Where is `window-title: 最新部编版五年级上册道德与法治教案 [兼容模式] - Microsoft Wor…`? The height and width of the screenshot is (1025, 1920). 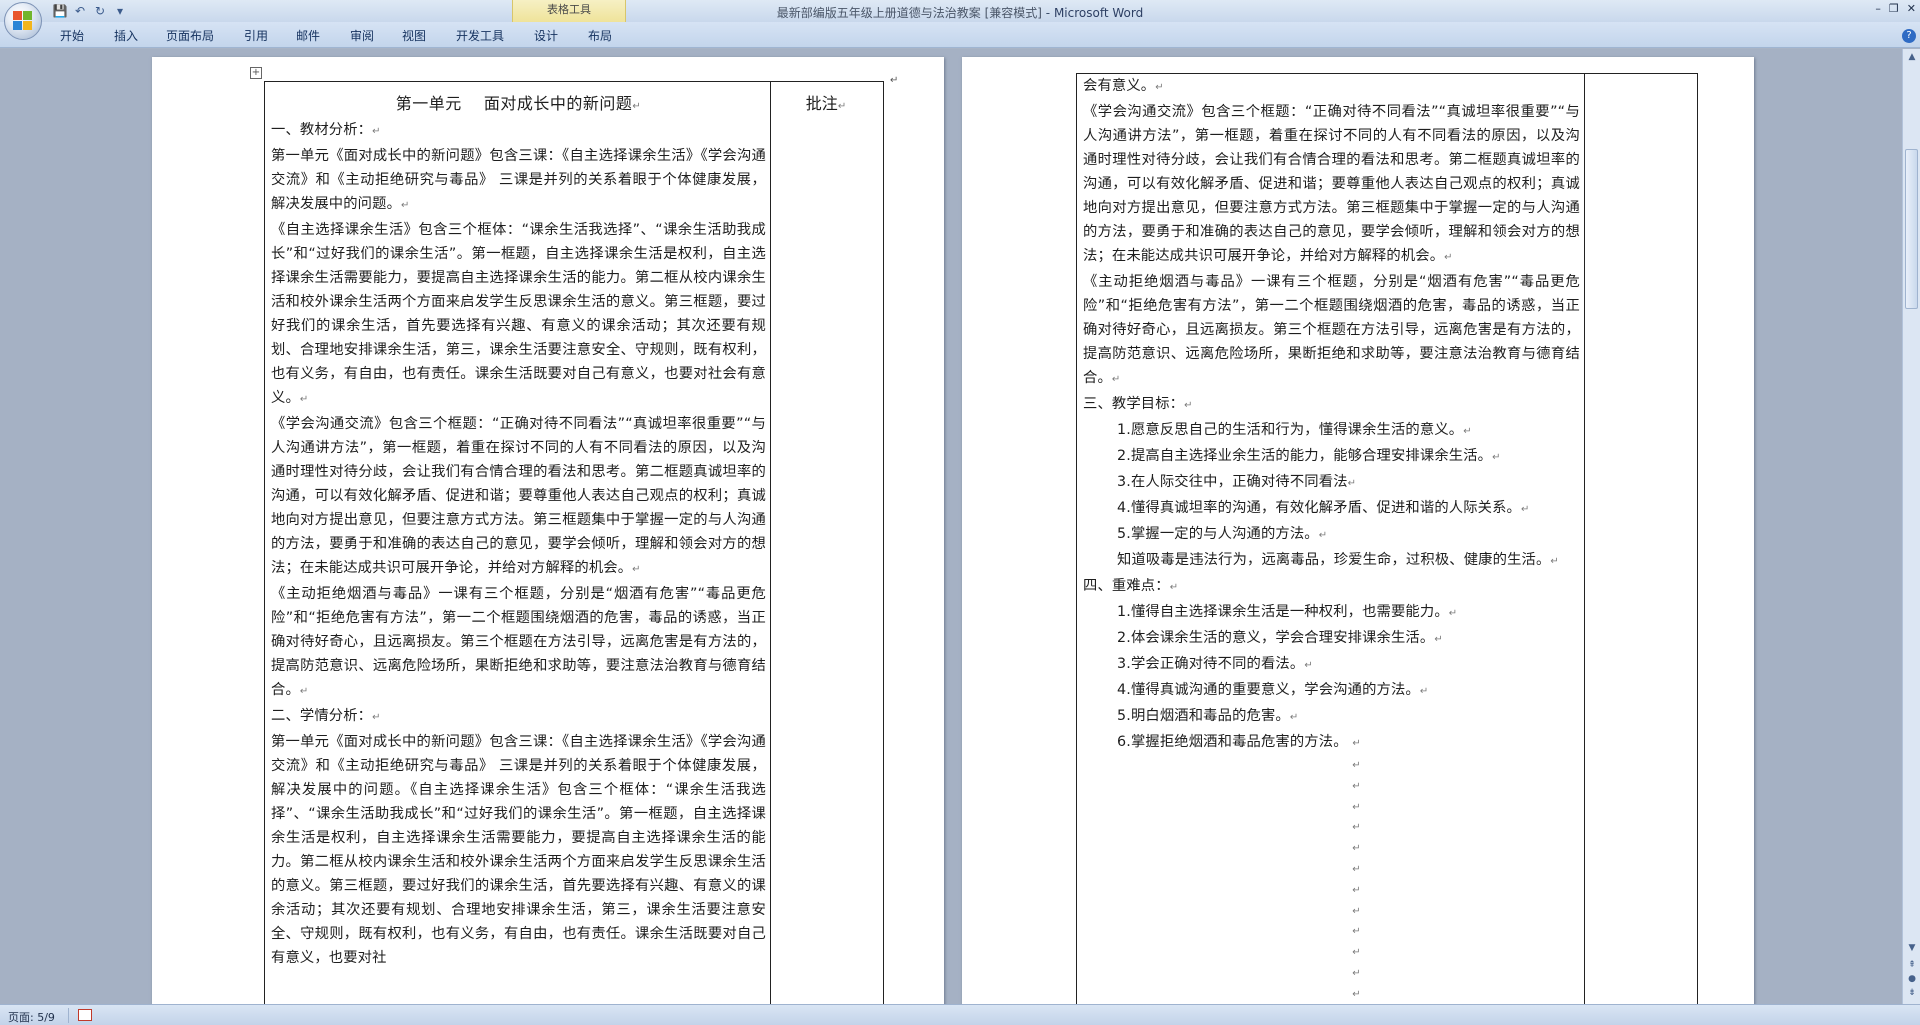 window-title: 最新部编版五年级上册道德与法治教案 [兼容模式] - Microsoft Wor… is located at coordinates (960, 13).